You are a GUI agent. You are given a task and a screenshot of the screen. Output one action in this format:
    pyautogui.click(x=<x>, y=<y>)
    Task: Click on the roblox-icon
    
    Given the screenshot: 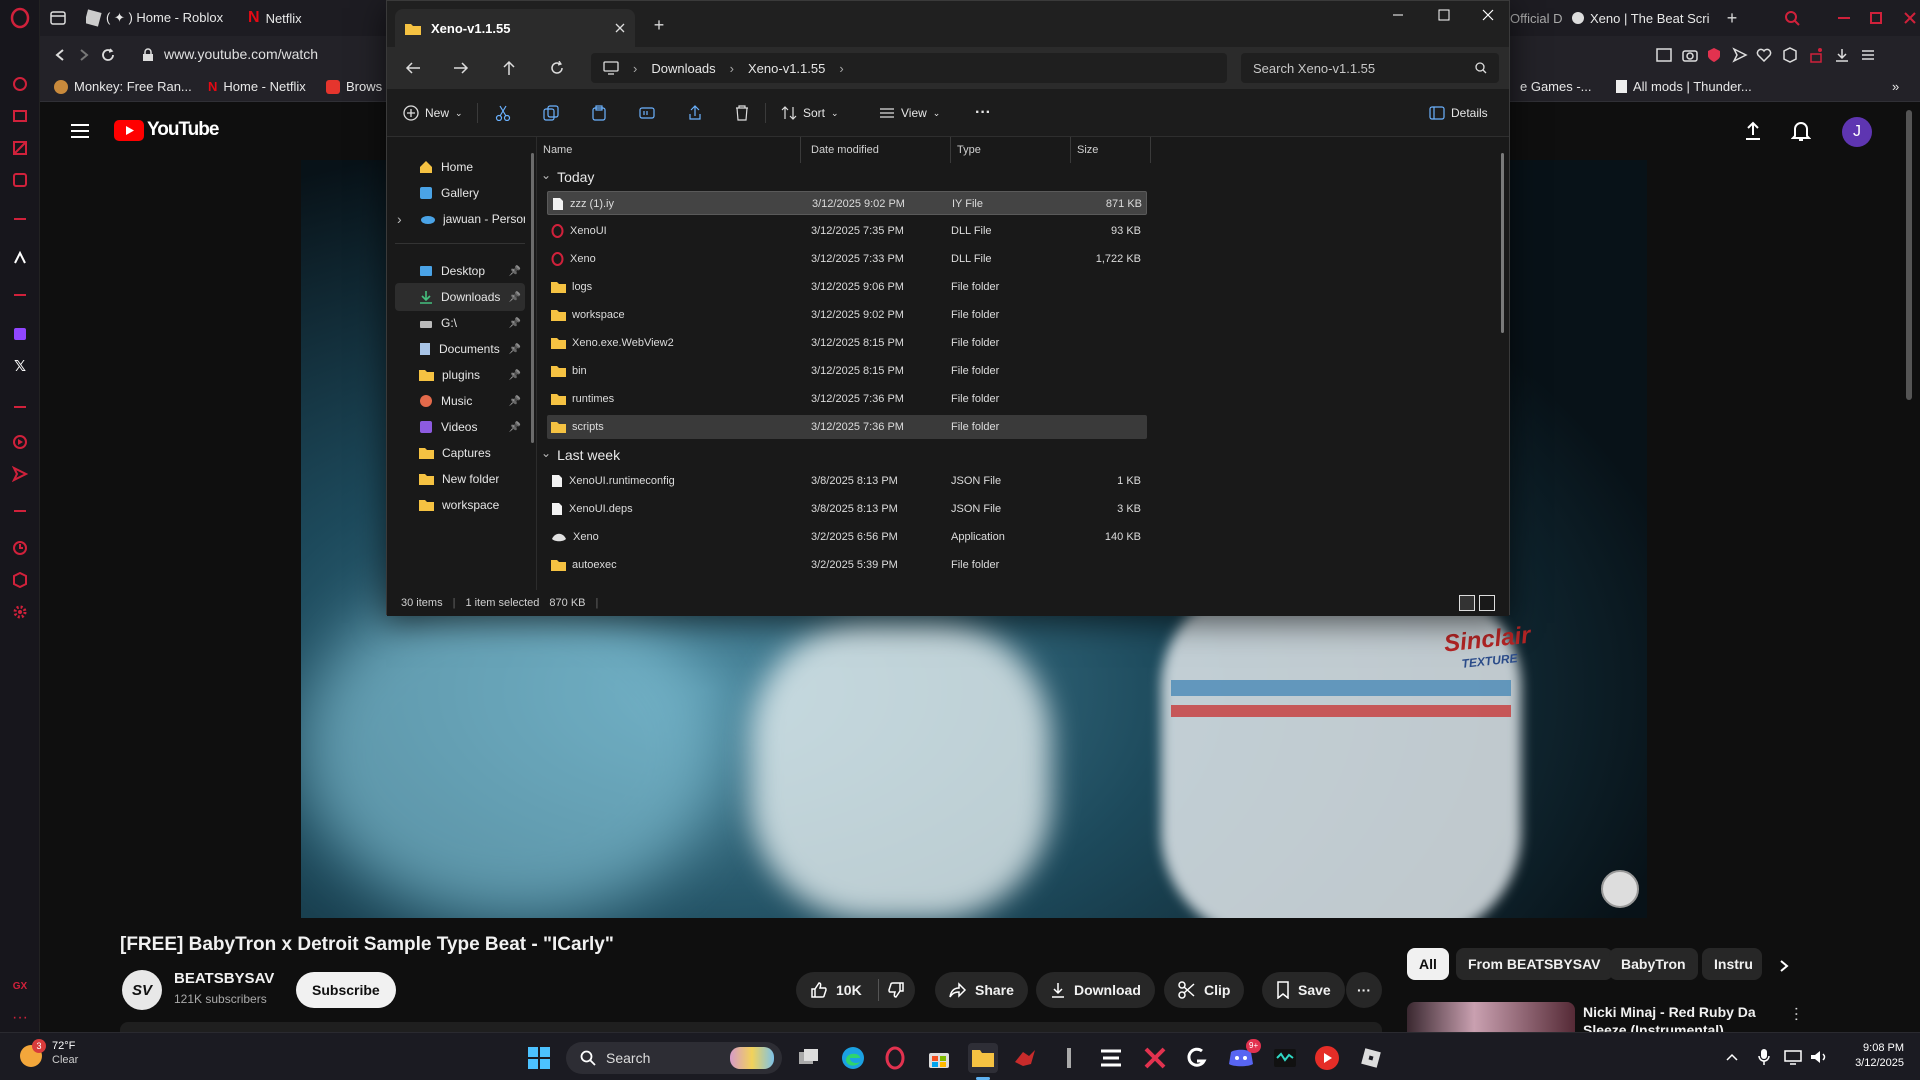 What is the action you would take?
    pyautogui.click(x=1371, y=1058)
    